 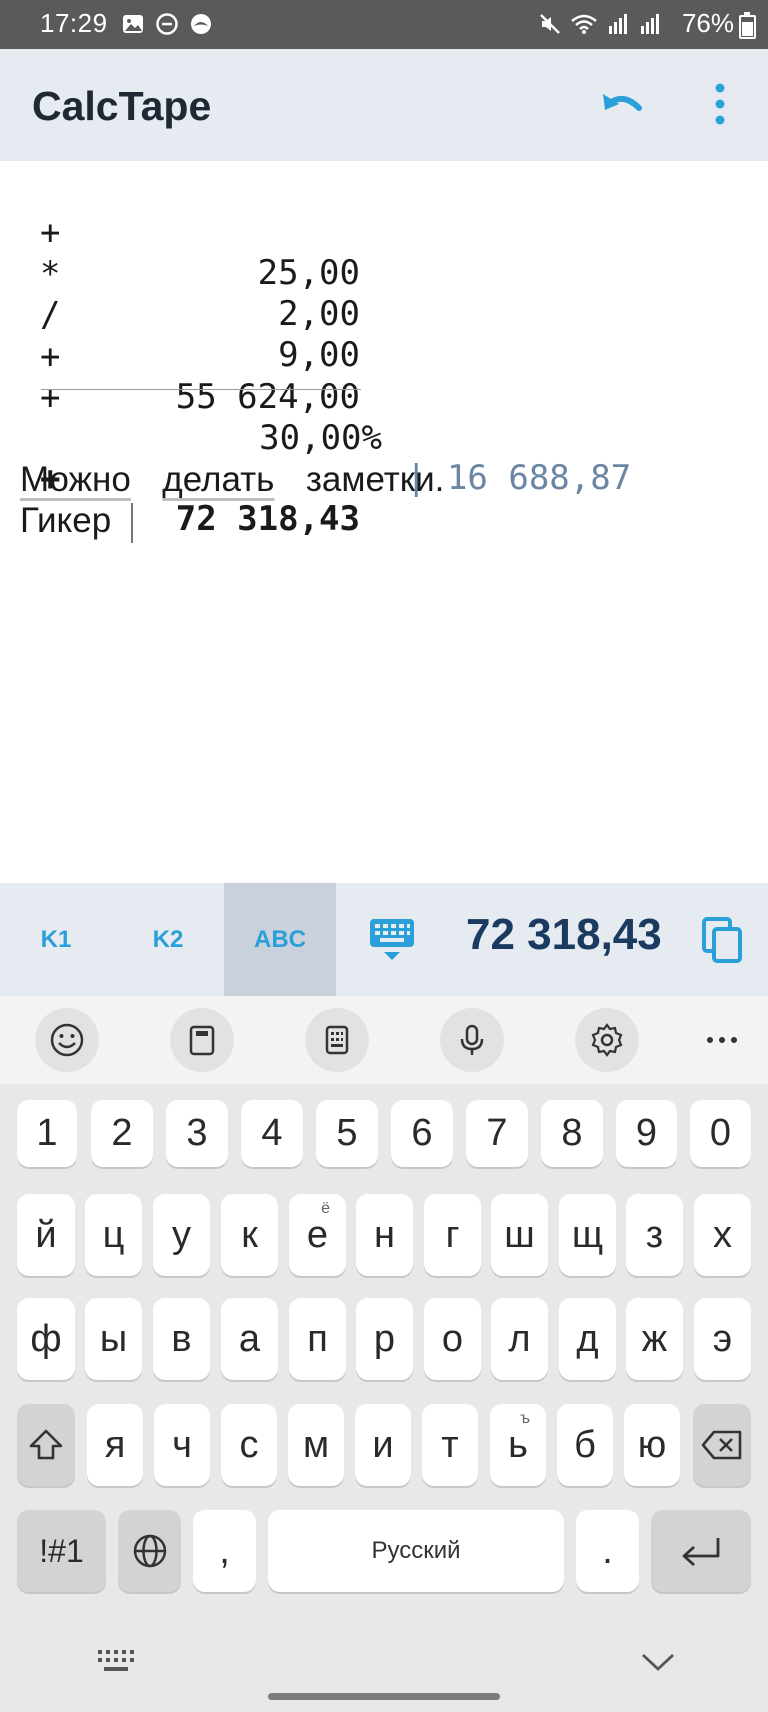 I want to click on more-options-button, so click(x=720, y=105).